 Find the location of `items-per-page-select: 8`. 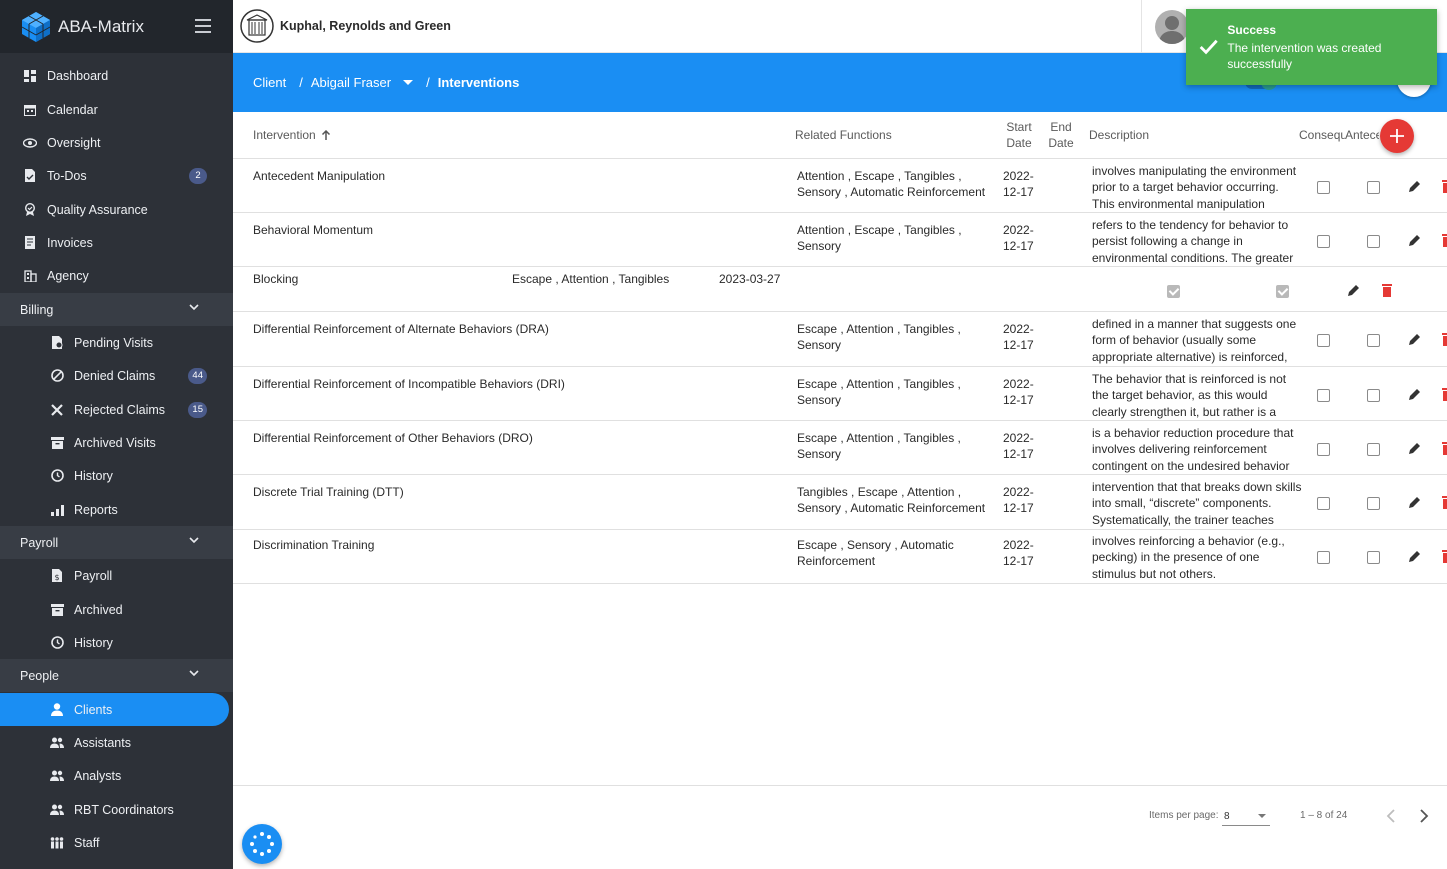

items-per-page-select: 8 is located at coordinates (1246, 817).